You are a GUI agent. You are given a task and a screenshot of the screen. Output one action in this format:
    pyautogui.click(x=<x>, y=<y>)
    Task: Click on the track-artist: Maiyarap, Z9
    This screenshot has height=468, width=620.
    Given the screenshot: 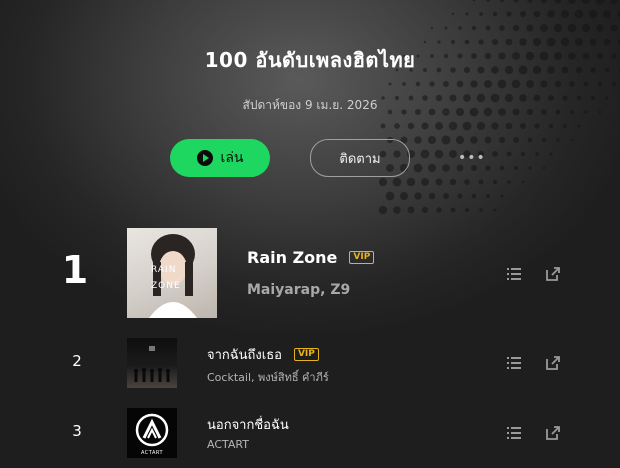 What is the action you would take?
    pyautogui.click(x=298, y=290)
    